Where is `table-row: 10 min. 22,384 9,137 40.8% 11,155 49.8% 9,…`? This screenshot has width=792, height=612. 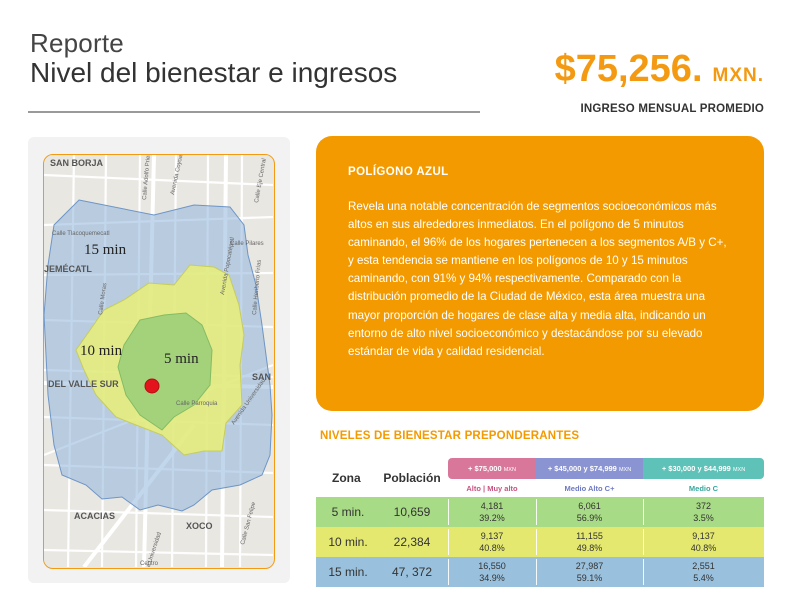 table-row: 10 min. 22,384 9,137 40.8% 11,155 49.8% 9,… is located at coordinates (540, 542).